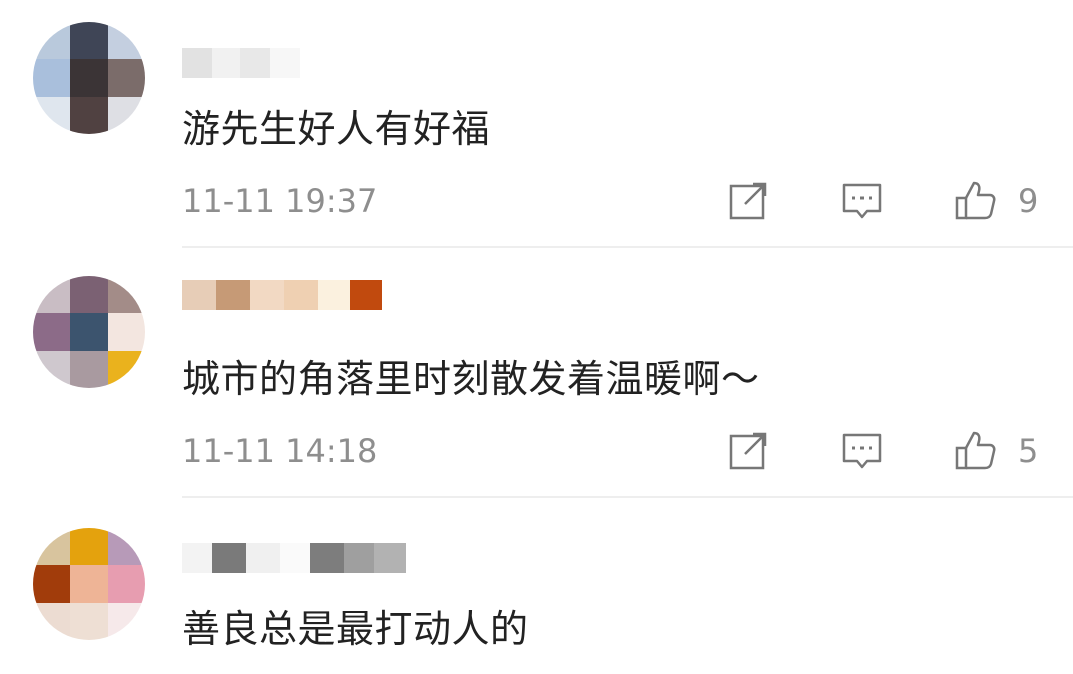  I want to click on comment-time: 11-11 19:37, so click(280, 201).